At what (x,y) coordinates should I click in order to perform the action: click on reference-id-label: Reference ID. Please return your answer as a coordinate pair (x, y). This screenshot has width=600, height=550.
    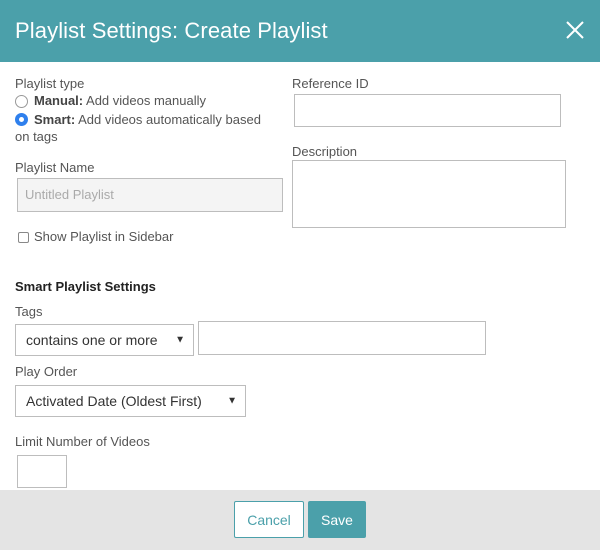
    Looking at the image, I should click on (330, 83).